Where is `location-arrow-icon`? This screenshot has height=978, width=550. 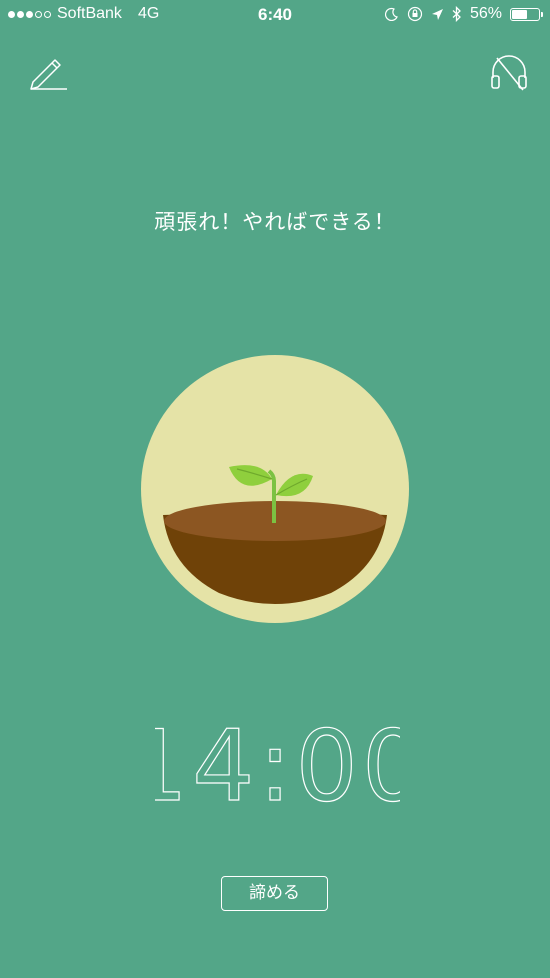
location-arrow-icon is located at coordinates (437, 14).